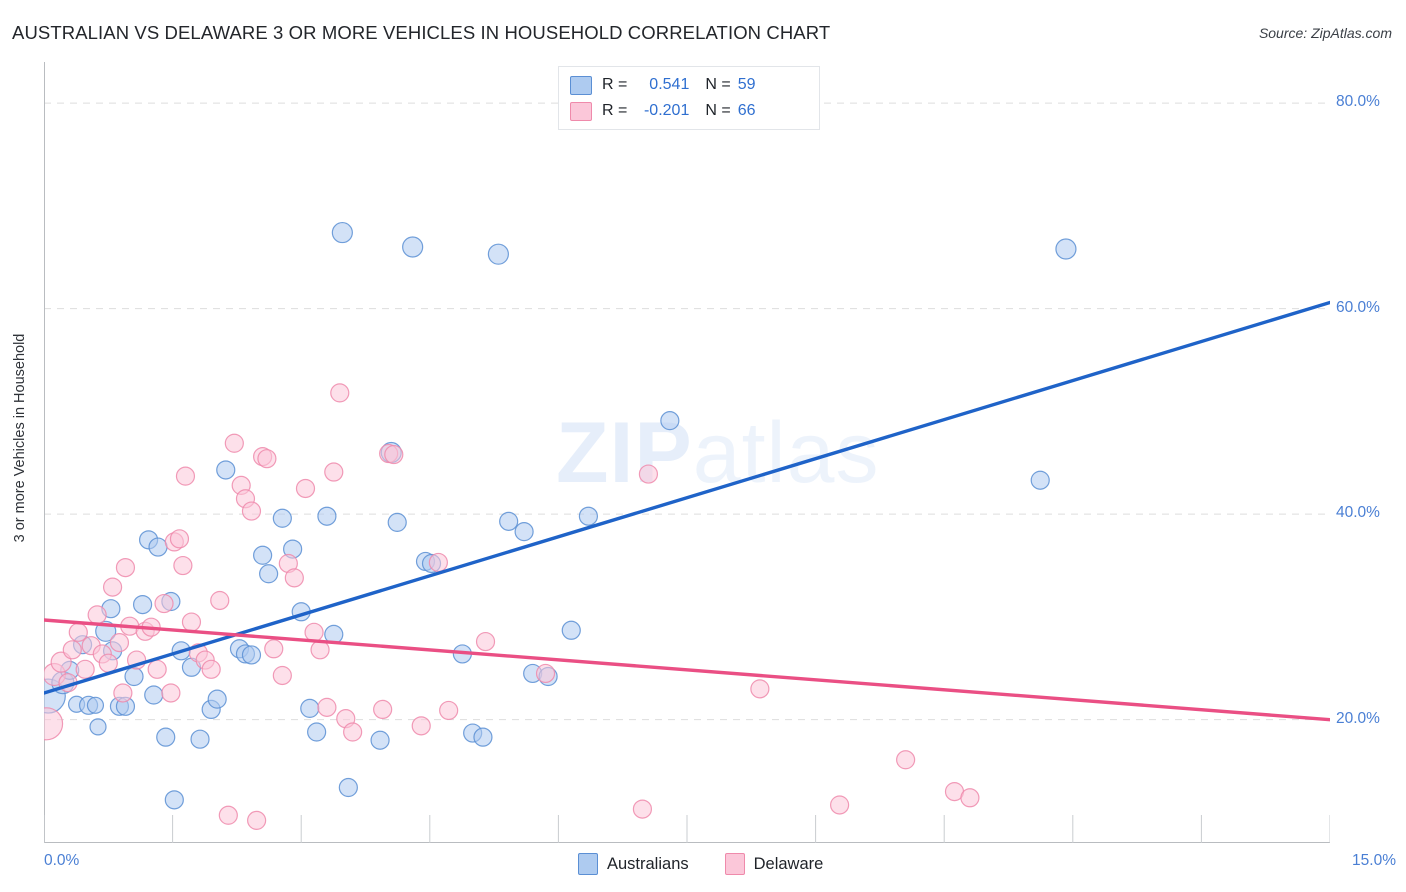 The image size is (1406, 892). What do you see at coordinates (648, 864) in the screenshot?
I see `series-label-australians: Australians` at bounding box center [648, 864].